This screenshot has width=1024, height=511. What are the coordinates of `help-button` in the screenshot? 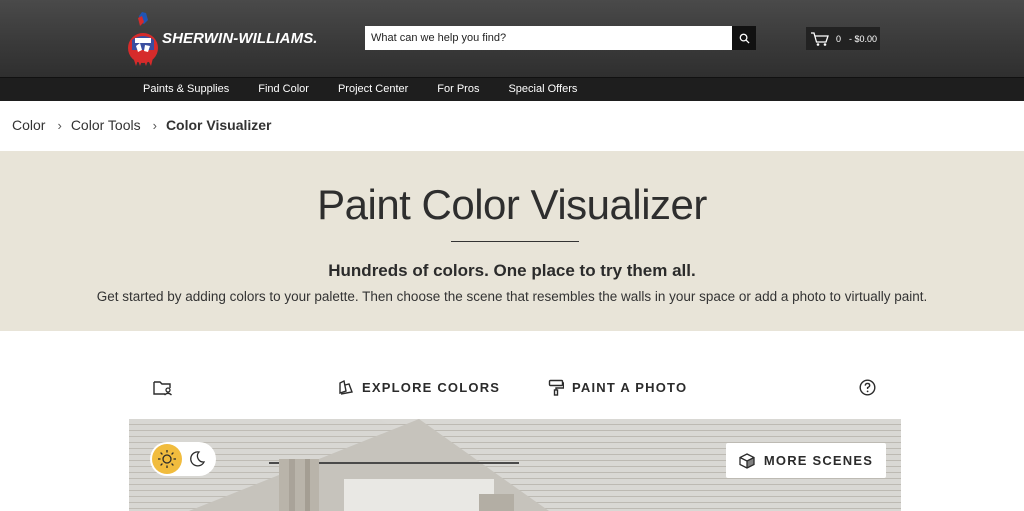 It's located at (867, 390).